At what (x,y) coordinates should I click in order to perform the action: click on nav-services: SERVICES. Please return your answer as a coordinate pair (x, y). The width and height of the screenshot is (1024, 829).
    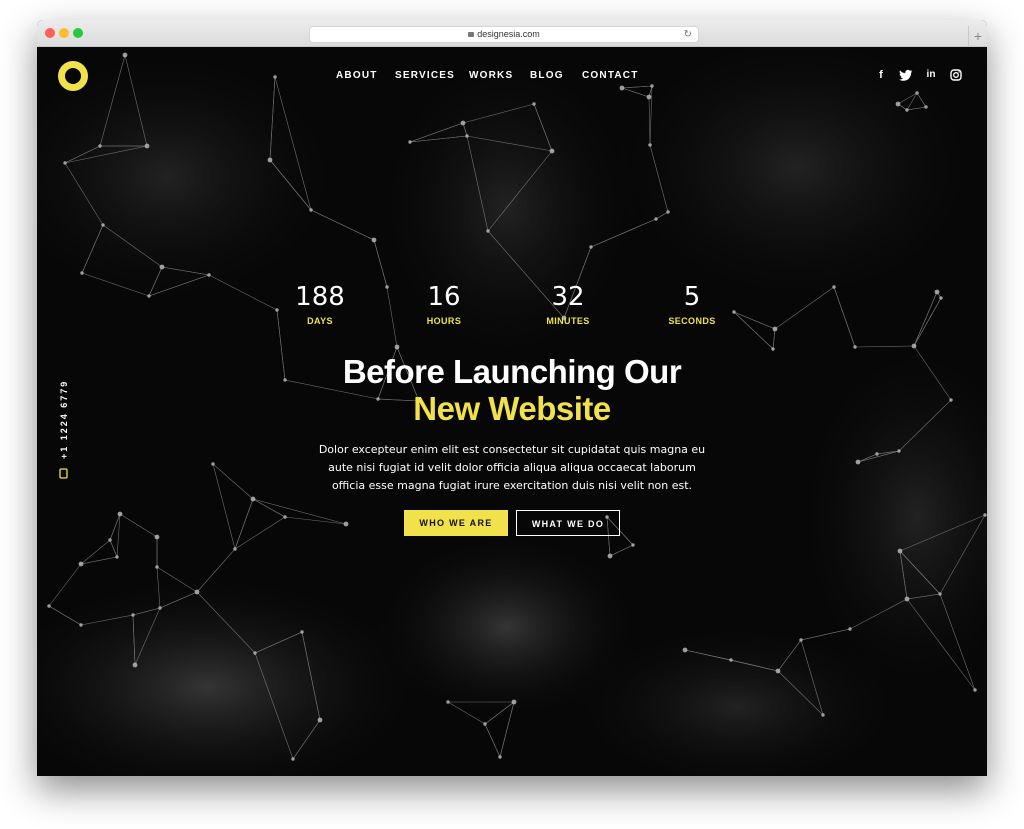
    Looking at the image, I should click on (425, 75).